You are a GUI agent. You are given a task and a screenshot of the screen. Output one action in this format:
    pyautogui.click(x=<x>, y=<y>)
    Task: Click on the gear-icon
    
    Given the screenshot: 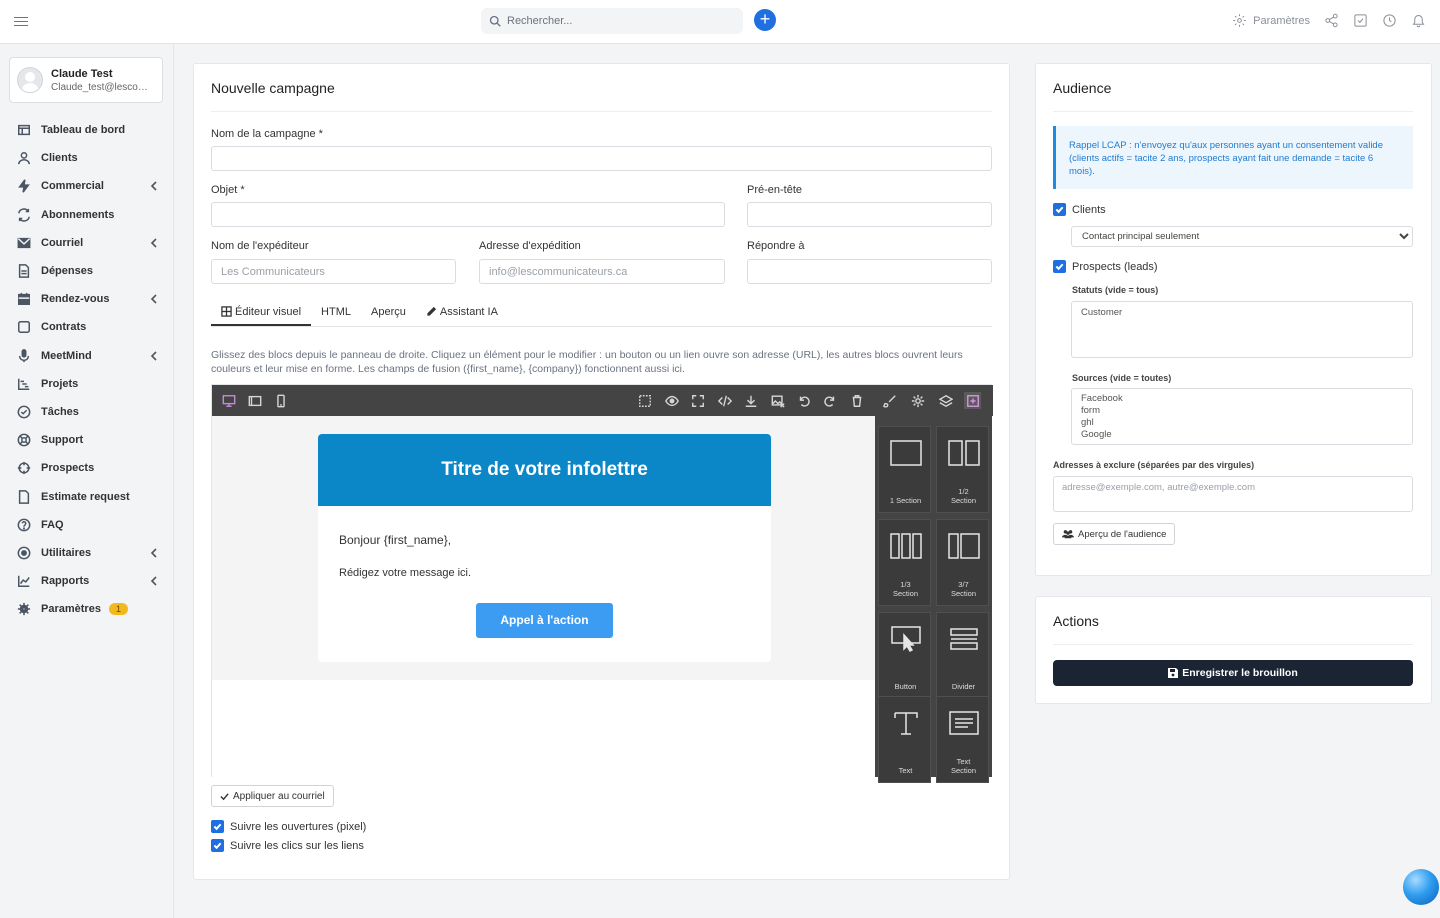 What is the action you would take?
    pyautogui.click(x=917, y=400)
    